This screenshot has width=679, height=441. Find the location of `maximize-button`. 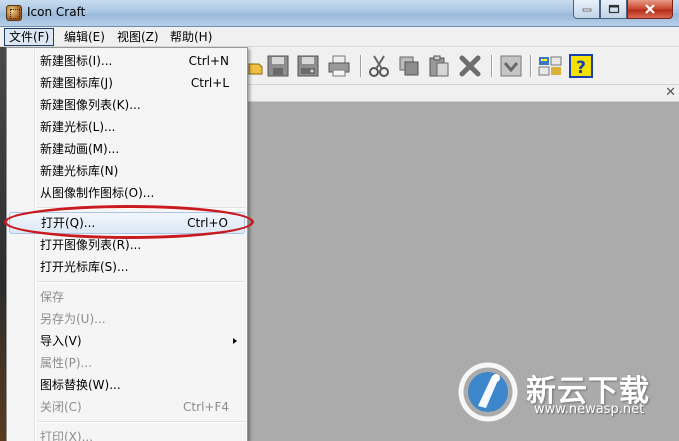

maximize-button is located at coordinates (613, 9).